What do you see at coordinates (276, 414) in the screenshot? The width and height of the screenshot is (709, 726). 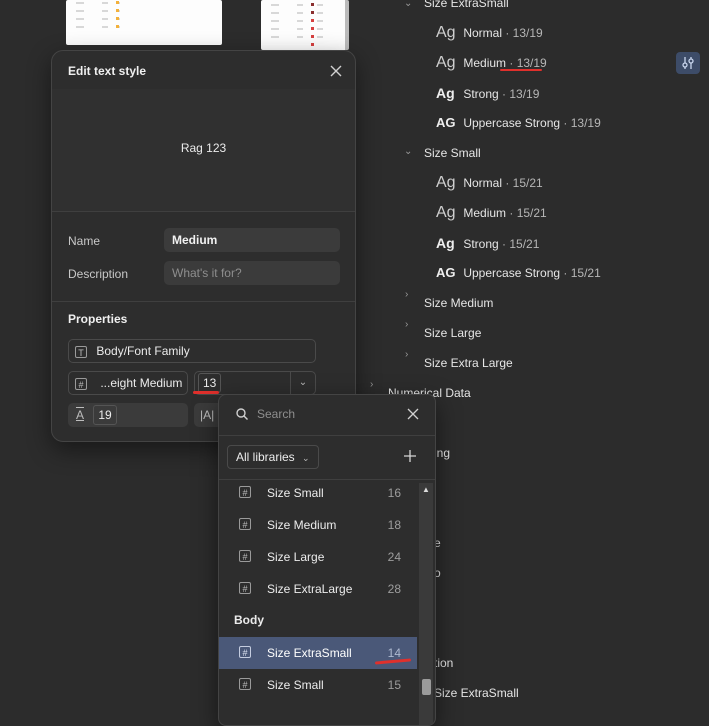 I see `search-input: Search` at bounding box center [276, 414].